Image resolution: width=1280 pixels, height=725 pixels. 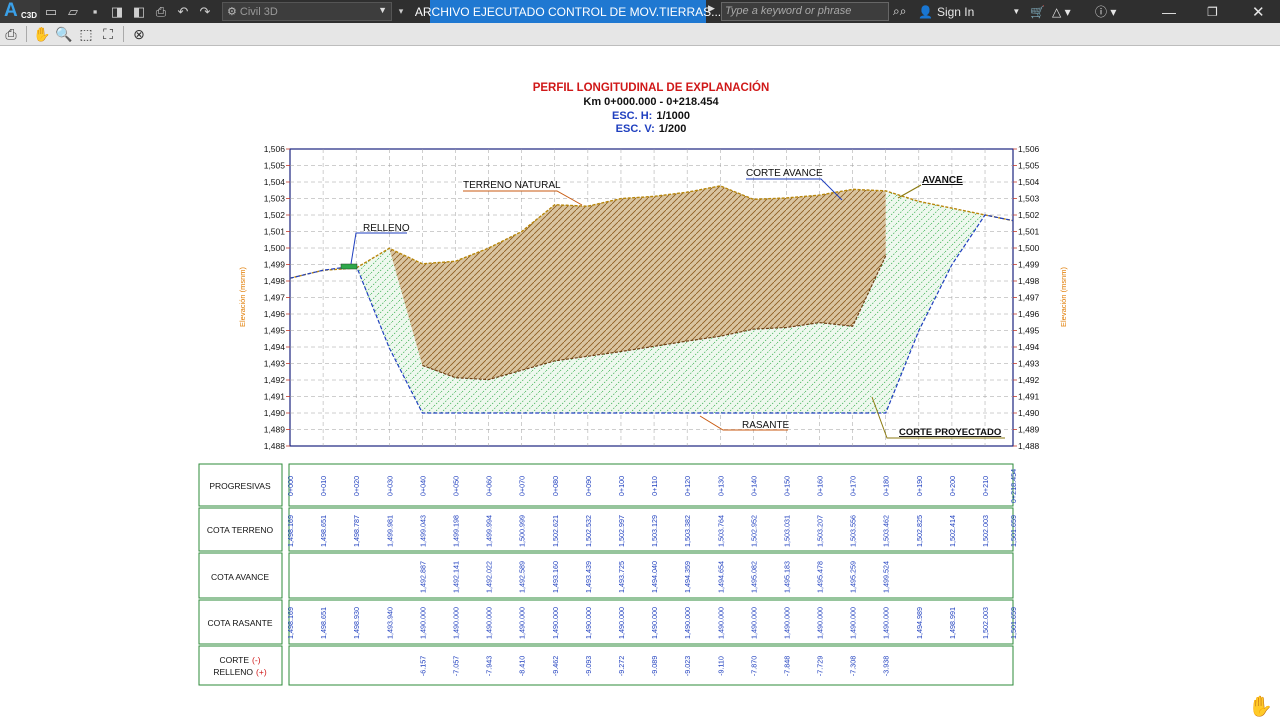 I want to click on table-cell-corte-relleno: -9.089, so click(x=654, y=666).